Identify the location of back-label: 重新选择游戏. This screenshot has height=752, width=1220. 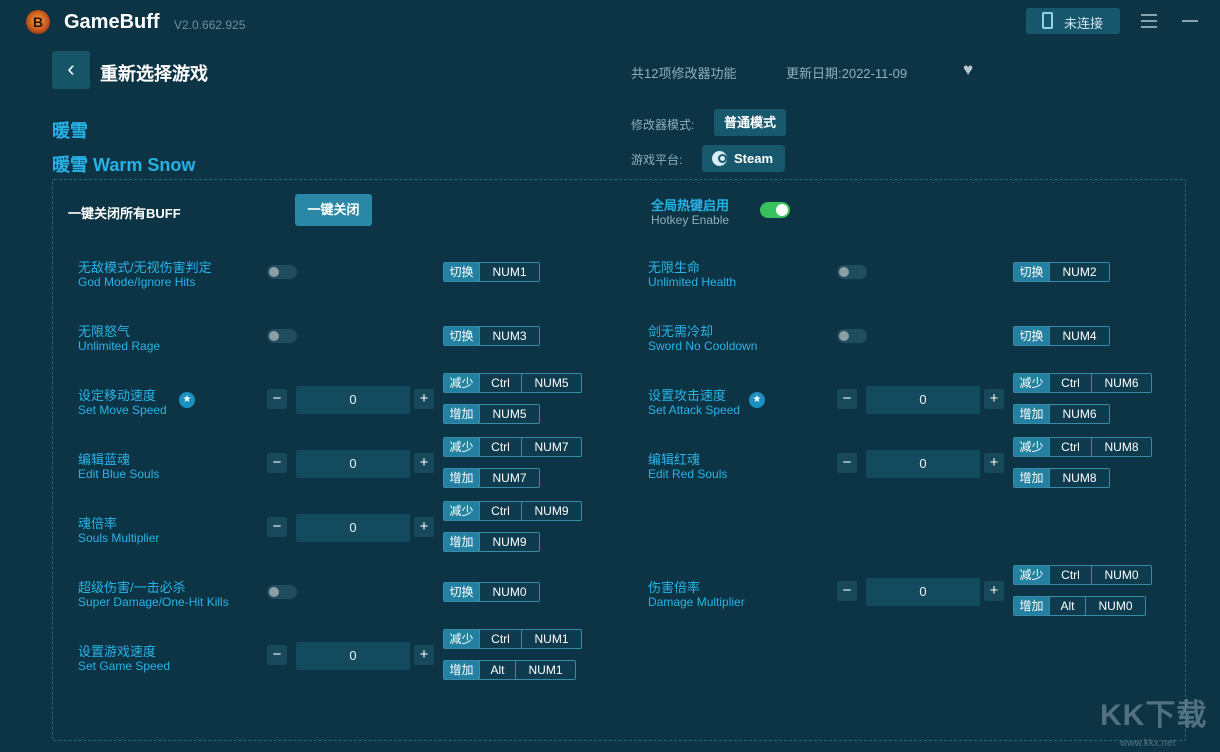
(154, 74).